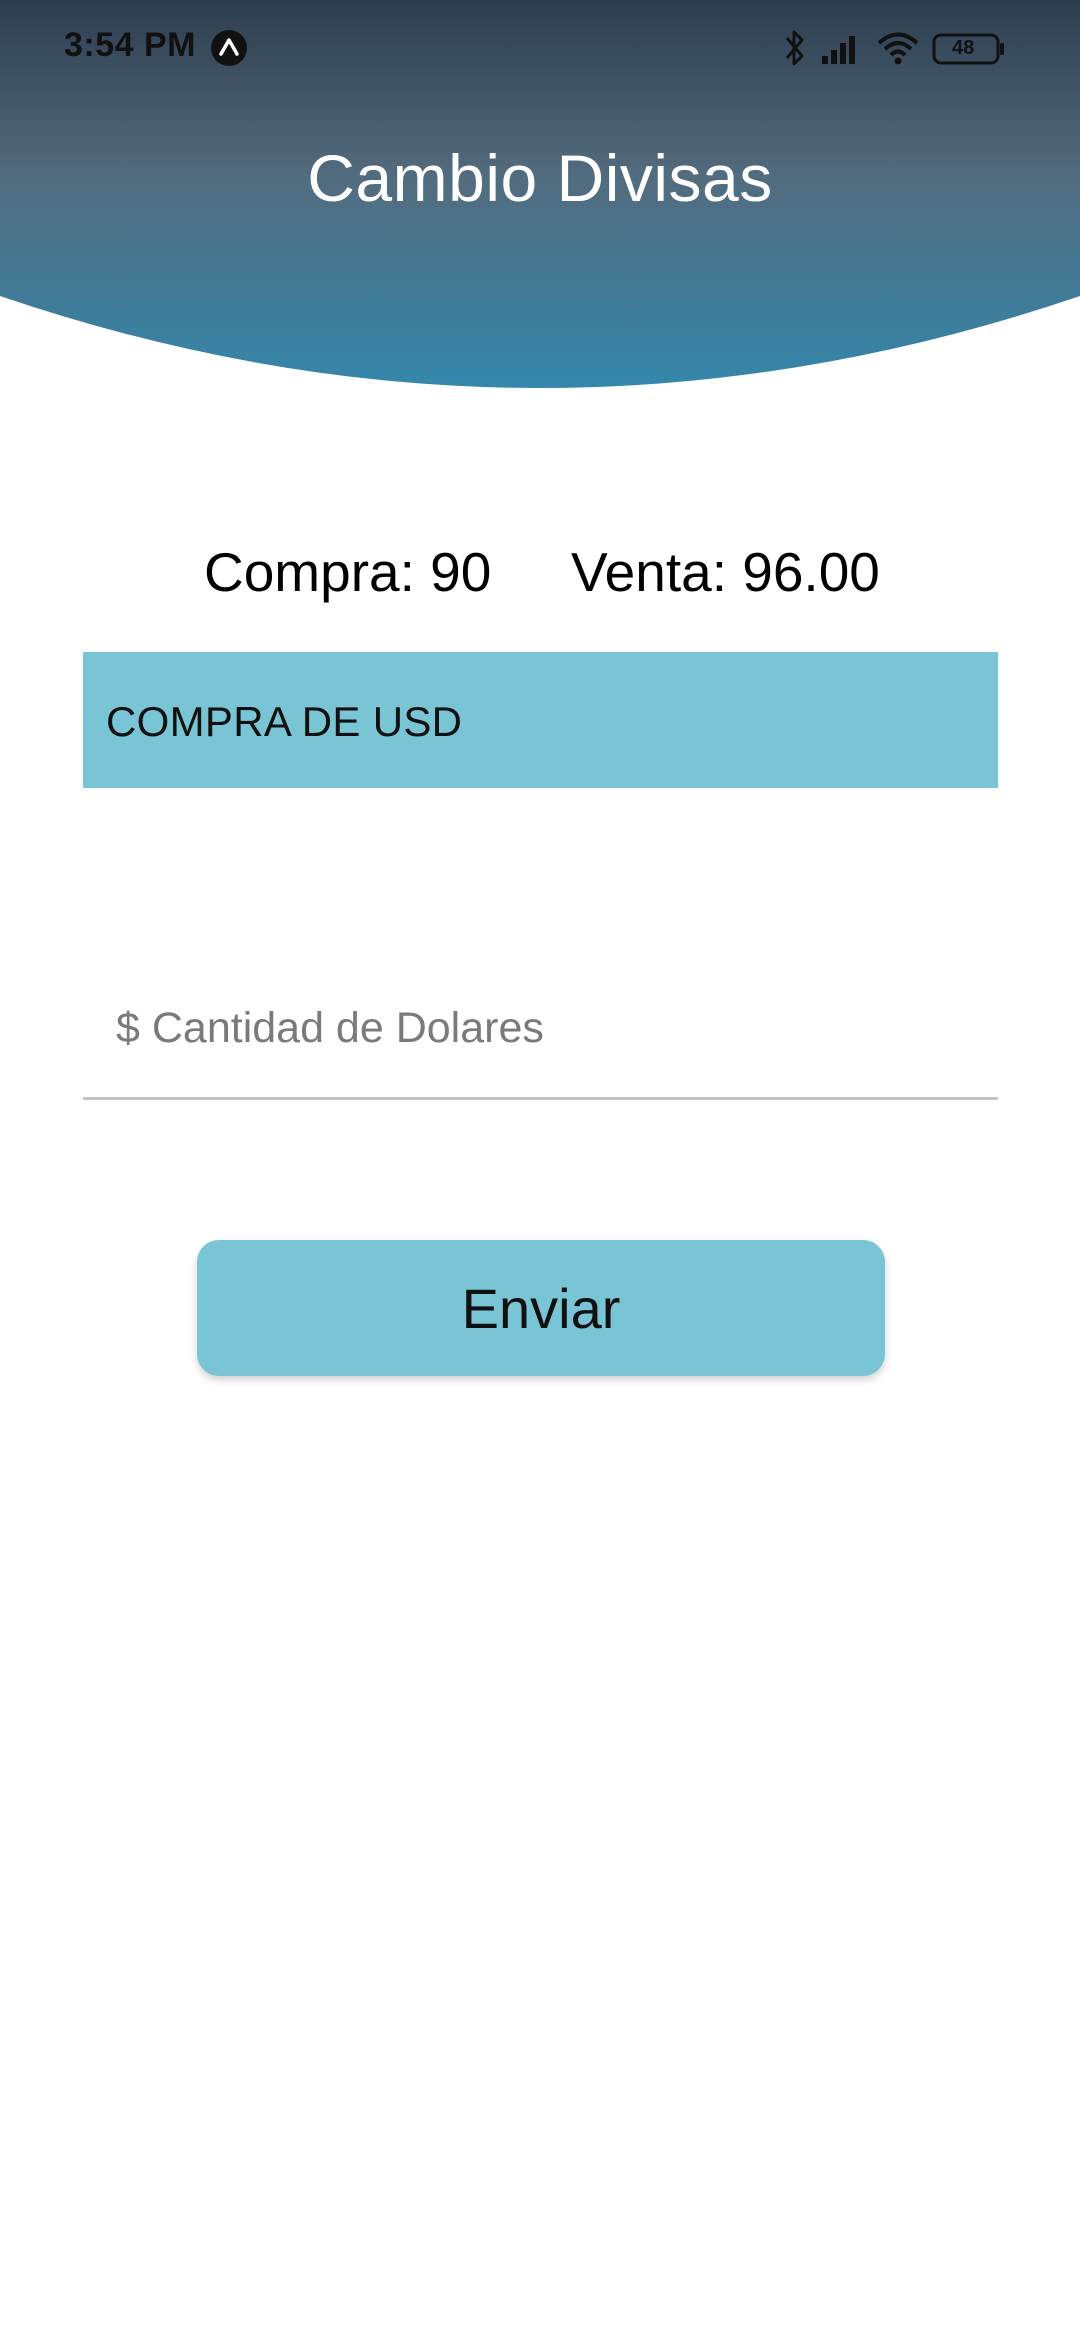  Describe the element at coordinates (540, 178) in the screenshot. I see `page-title: Cambio Divisas` at that location.